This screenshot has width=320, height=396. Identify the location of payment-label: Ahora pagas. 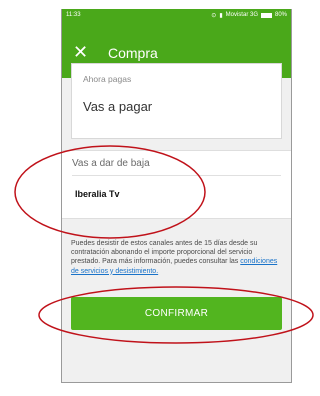
(107, 79).